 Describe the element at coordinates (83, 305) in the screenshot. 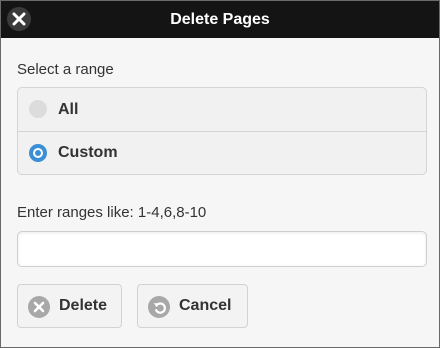

I see `delete-button-label: Delete` at that location.